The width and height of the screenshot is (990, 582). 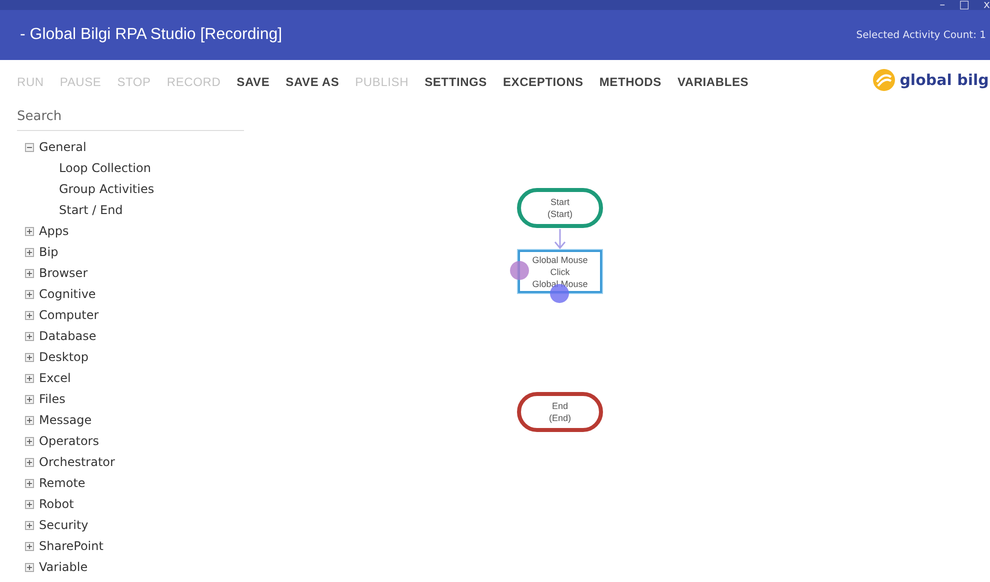 I want to click on tree-item: Bip, so click(x=48, y=252).